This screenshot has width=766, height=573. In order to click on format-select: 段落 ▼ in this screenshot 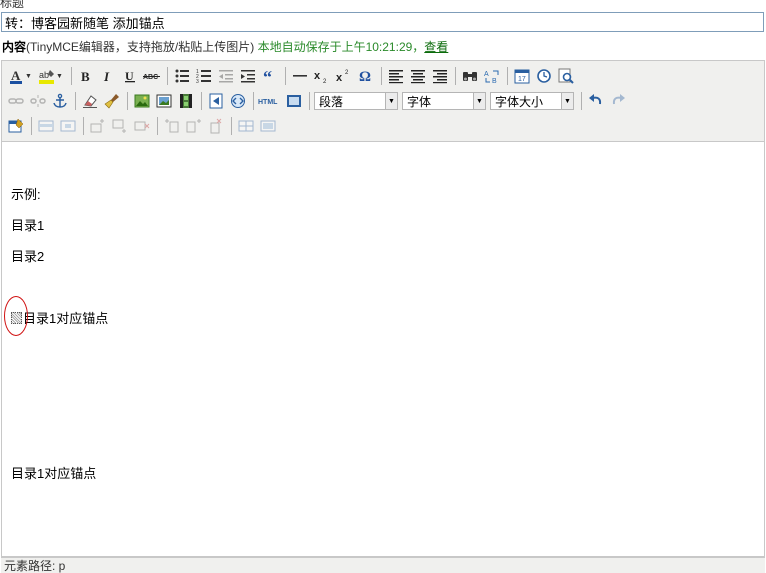, I will do `click(356, 101)`.